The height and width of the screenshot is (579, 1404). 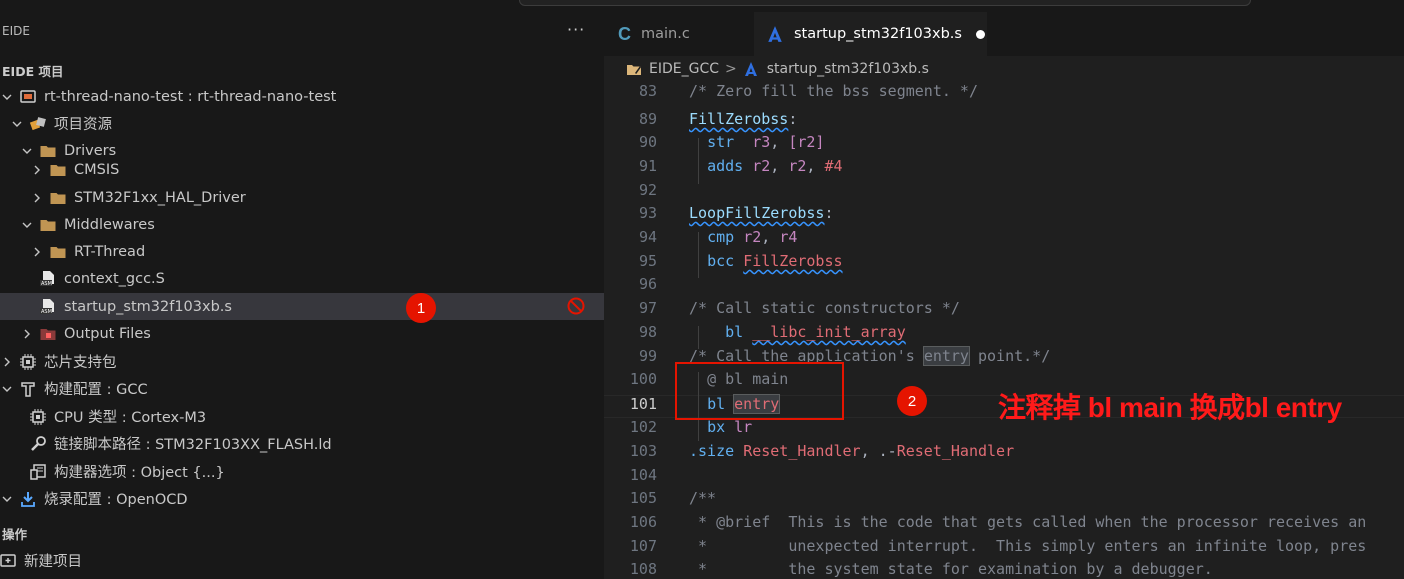 What do you see at coordinates (302, 224) in the screenshot?
I see `tree-item: Middlewares` at bounding box center [302, 224].